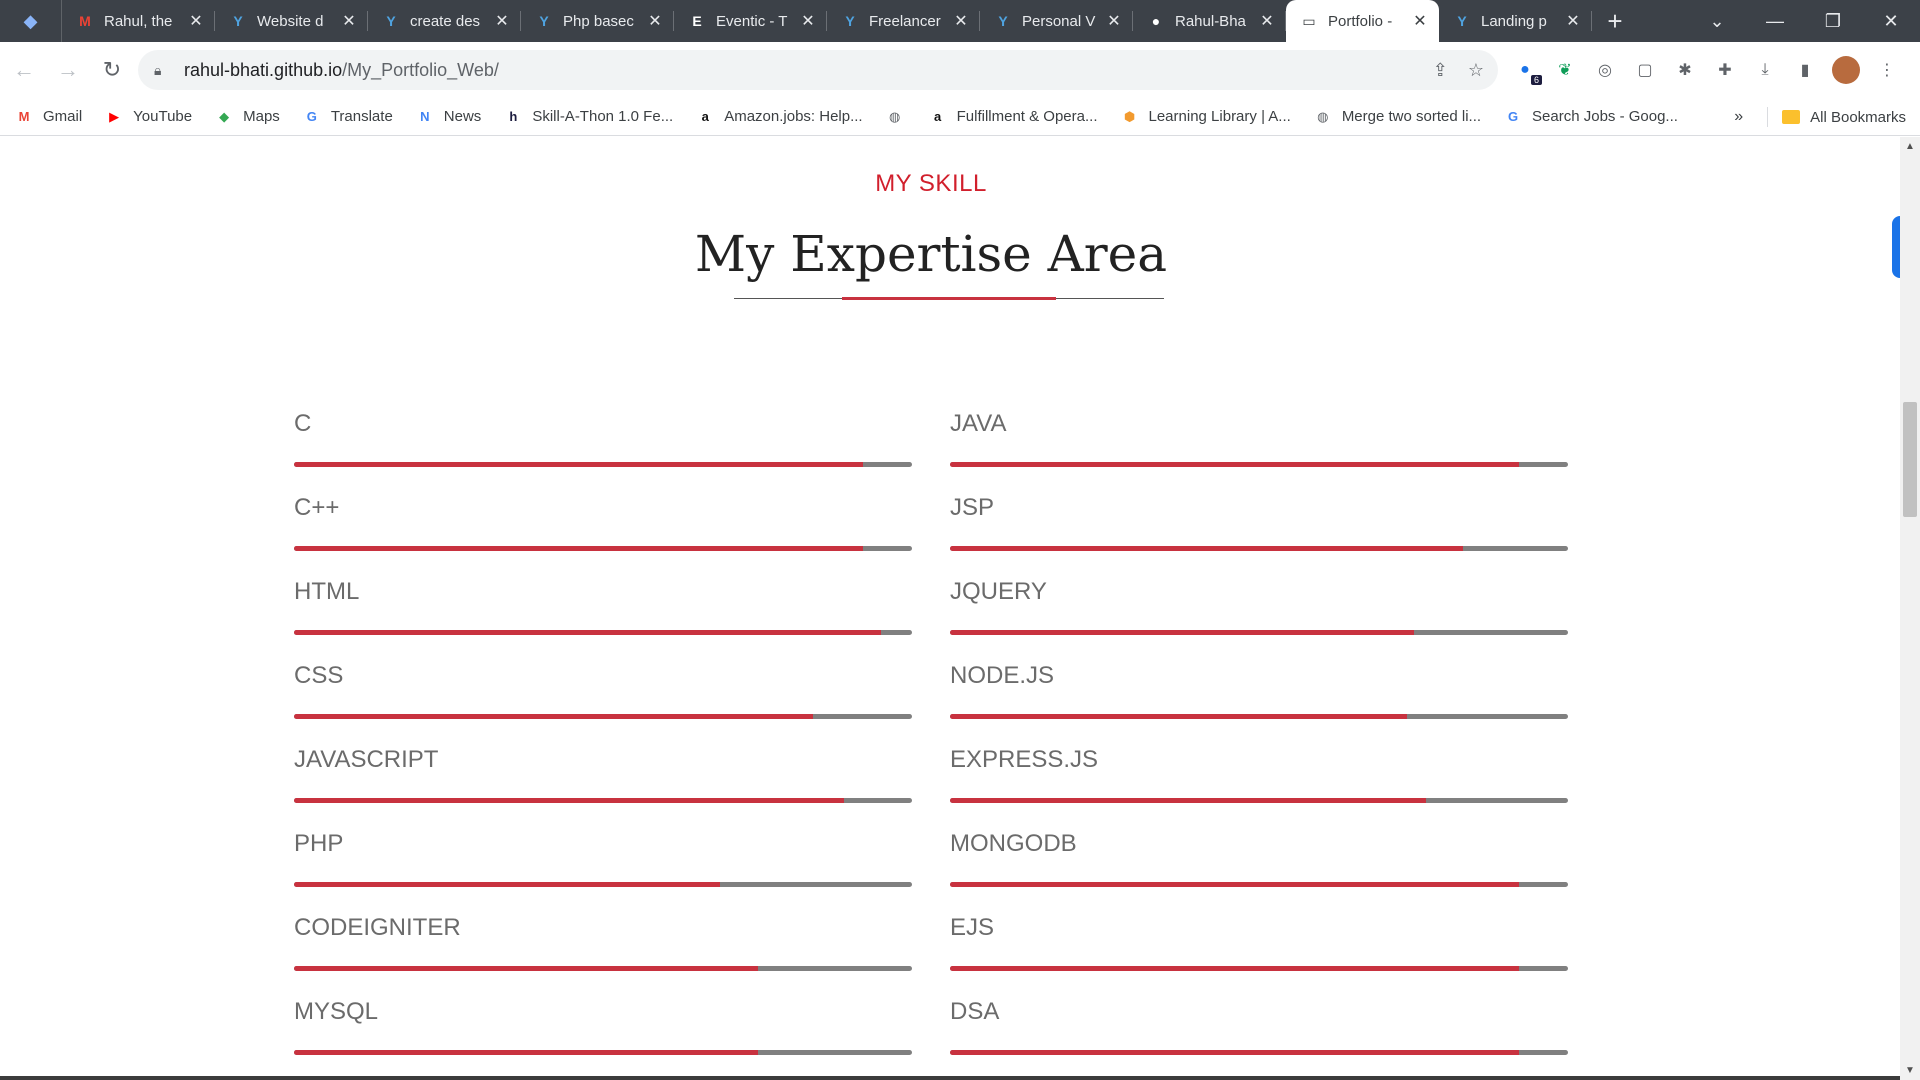 The image size is (1920, 1080). I want to click on bookmark-favicon-icon: h, so click(513, 116).